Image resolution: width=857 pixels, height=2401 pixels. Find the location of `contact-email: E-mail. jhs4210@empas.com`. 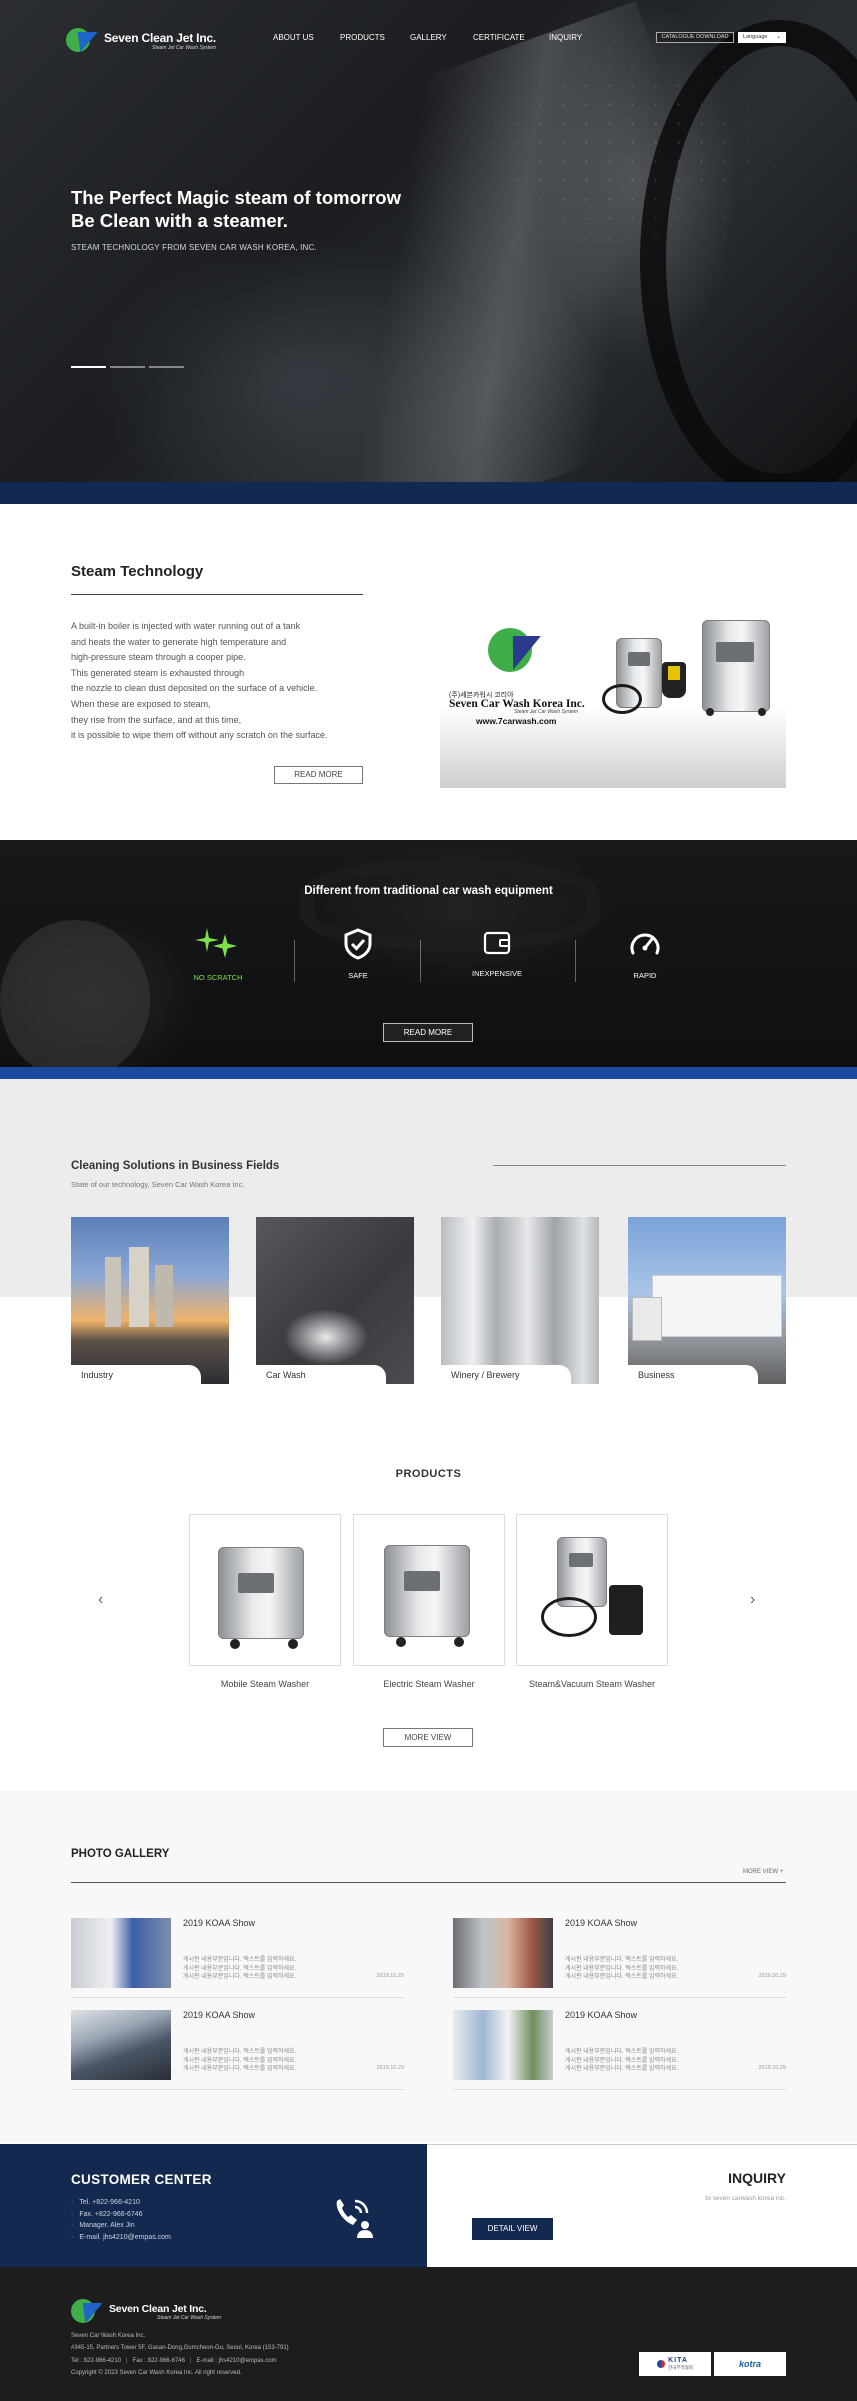

contact-email: E-mail. jhs4210@empas.com is located at coordinates (121, 2238).